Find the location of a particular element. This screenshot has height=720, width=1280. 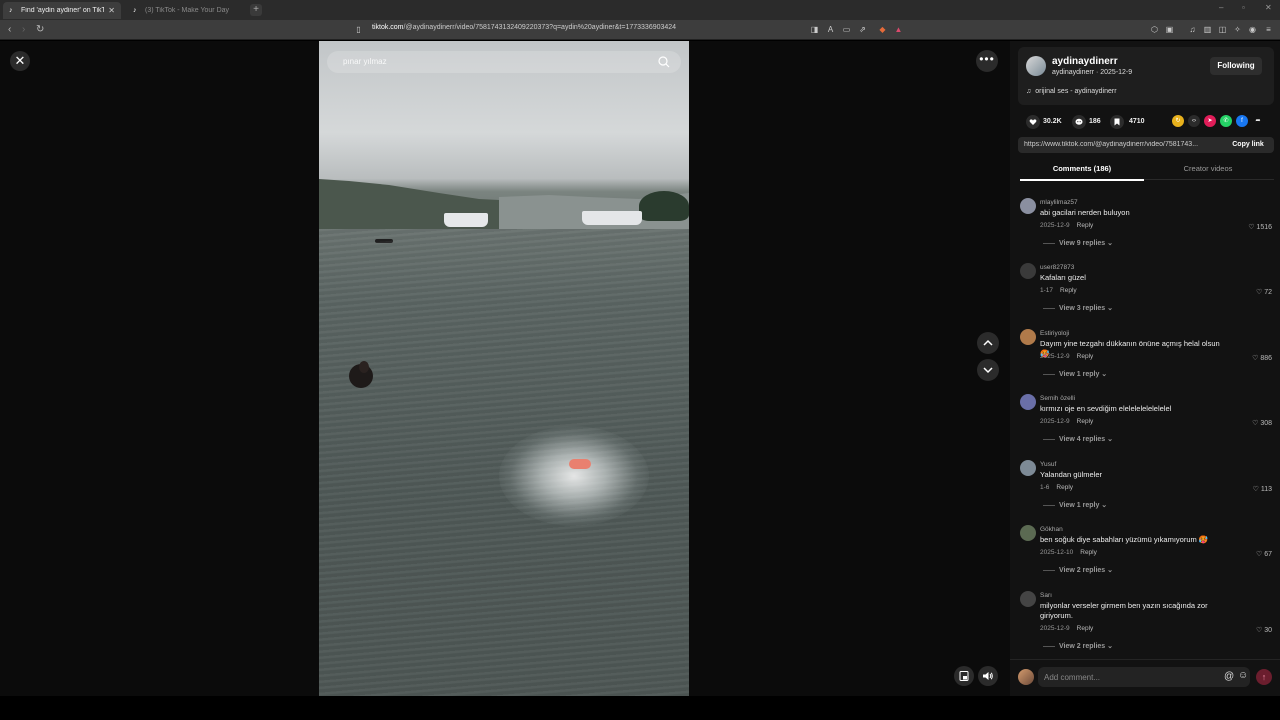

vpn-icon: ◉ is located at coordinates (1252, 29).